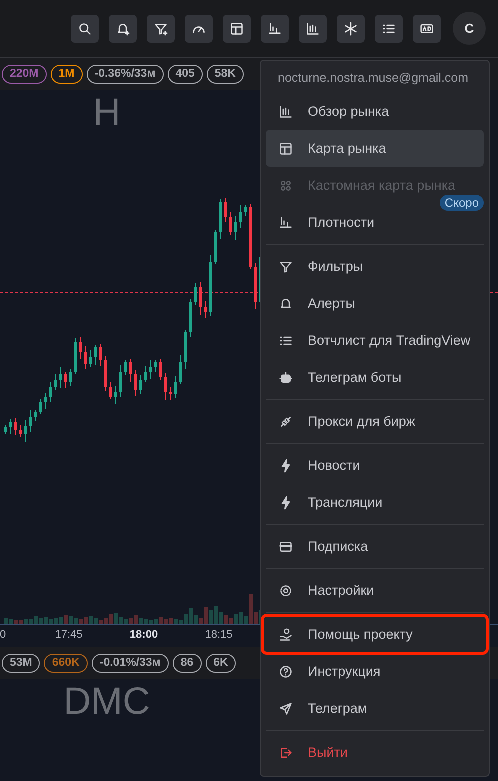 The width and height of the screenshot is (498, 781). I want to click on account-email: nocturne.nostra.muse@gmail.com, so click(373, 78).